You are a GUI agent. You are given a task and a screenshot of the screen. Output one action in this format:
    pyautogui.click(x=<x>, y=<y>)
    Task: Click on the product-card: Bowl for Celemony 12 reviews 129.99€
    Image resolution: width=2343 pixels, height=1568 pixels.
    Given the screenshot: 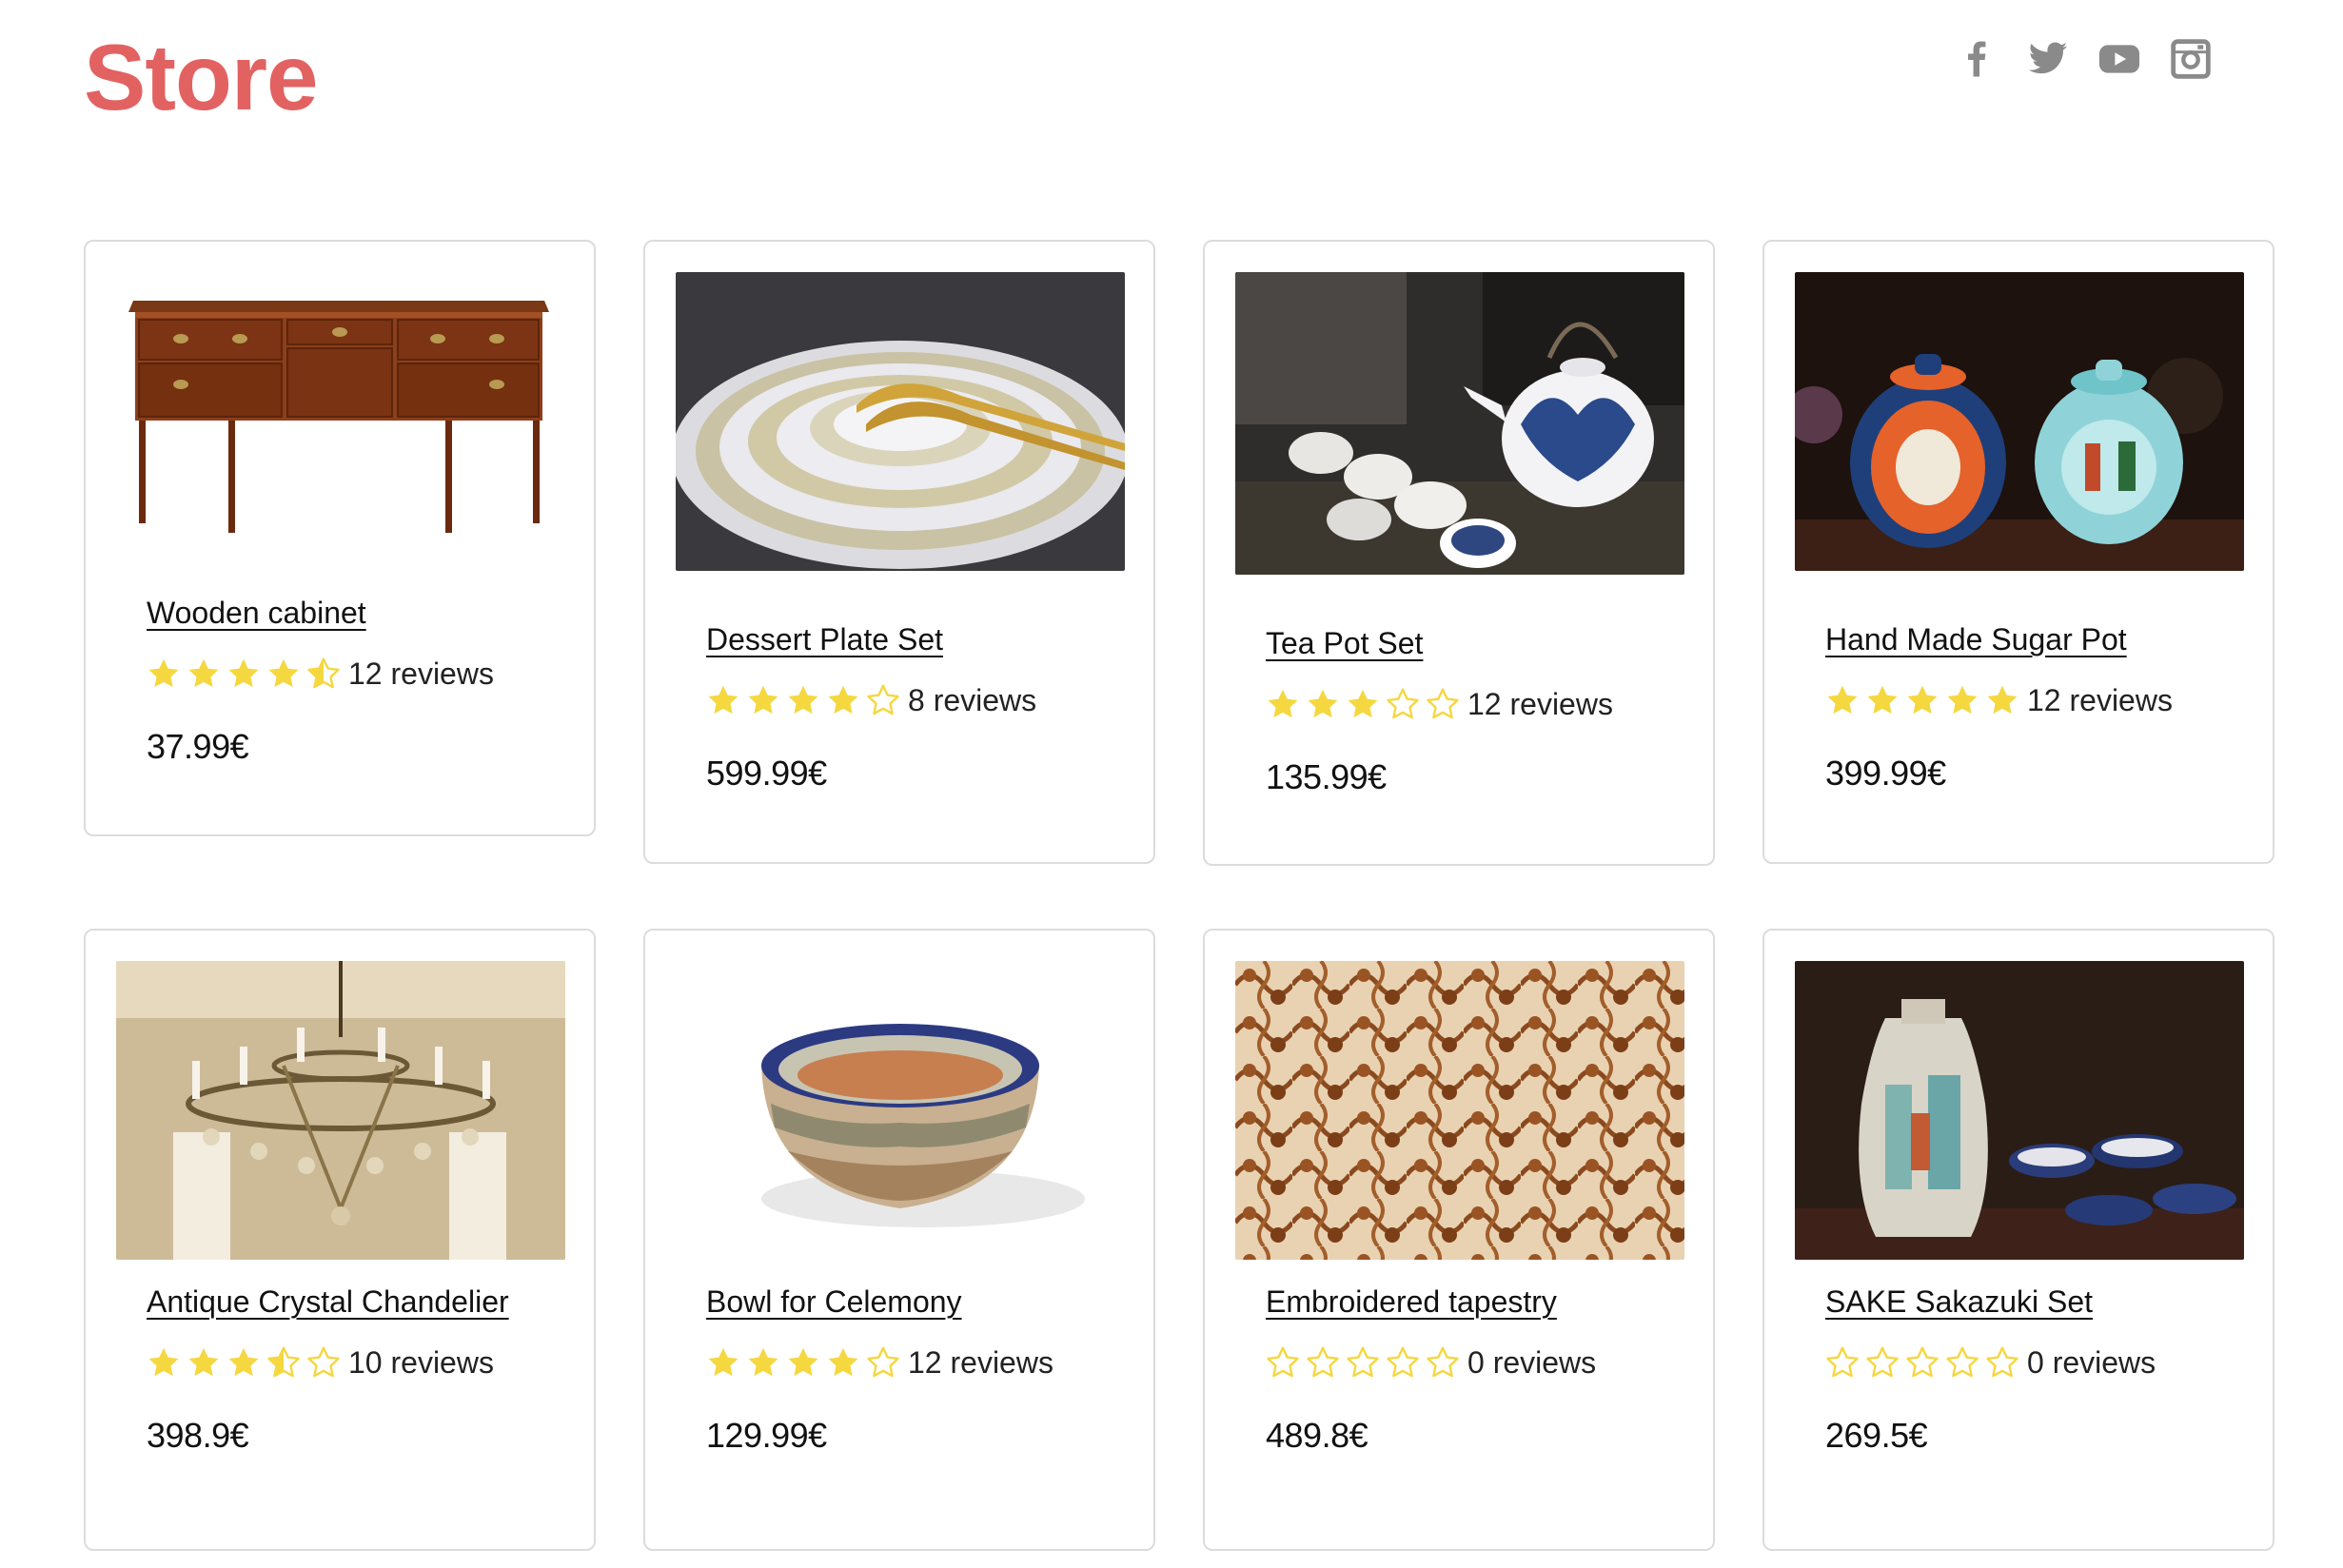 What is the action you would take?
    pyautogui.click(x=899, y=1240)
    